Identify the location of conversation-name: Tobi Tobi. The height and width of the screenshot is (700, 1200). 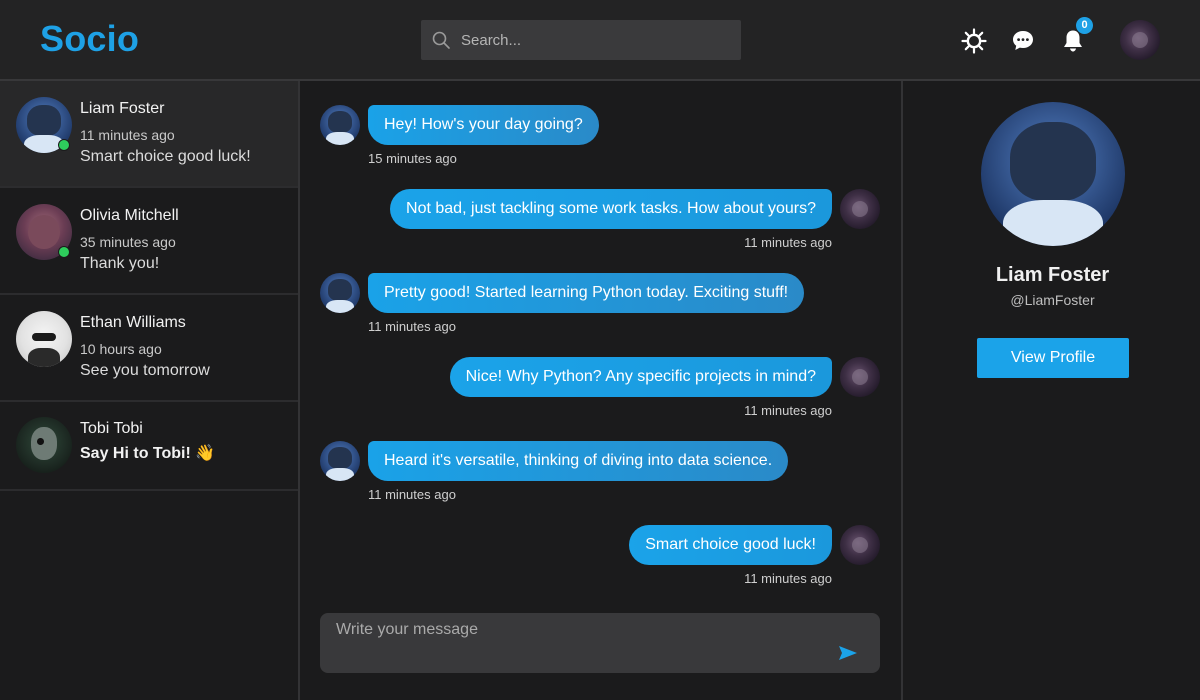
(111, 428).